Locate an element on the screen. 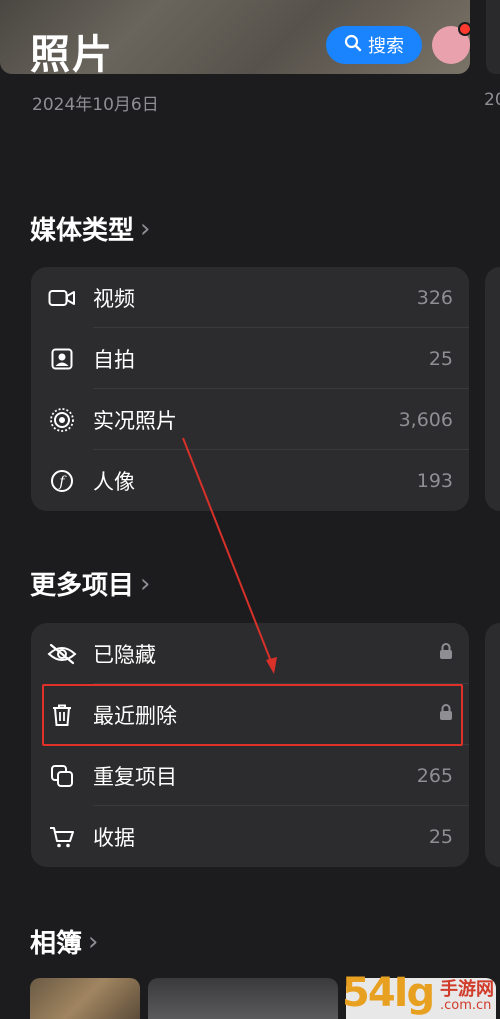 Image resolution: width=500 pixels, height=1019 pixels. media-types-header: 媒体类型 › is located at coordinates (90, 228).